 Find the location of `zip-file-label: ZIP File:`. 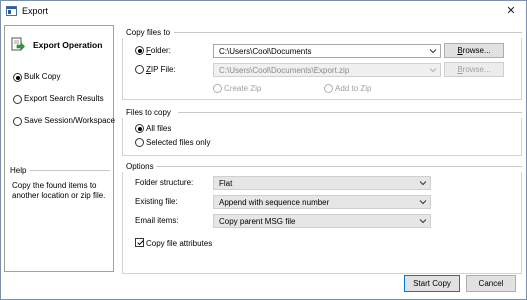

zip-file-label: ZIP File: is located at coordinates (161, 69).